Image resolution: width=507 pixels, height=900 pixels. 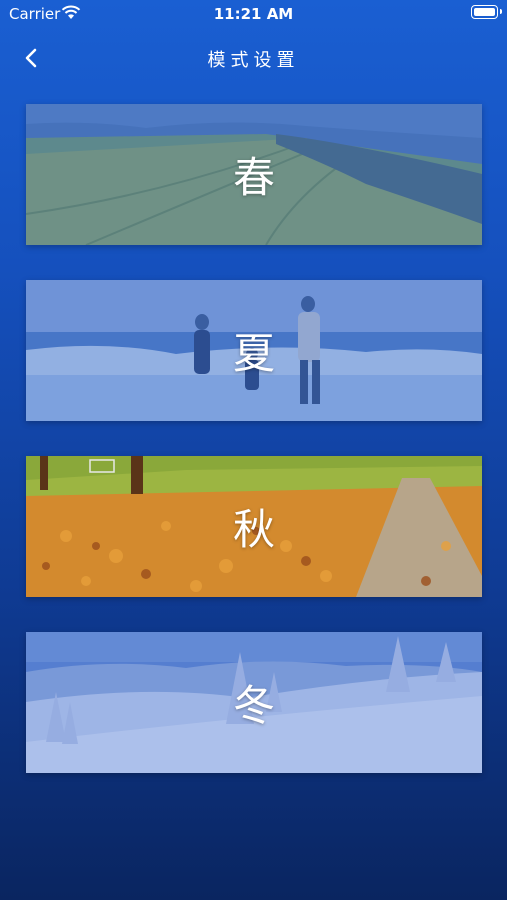 I want to click on nav-bar: 模式设置, so click(x=253, y=58).